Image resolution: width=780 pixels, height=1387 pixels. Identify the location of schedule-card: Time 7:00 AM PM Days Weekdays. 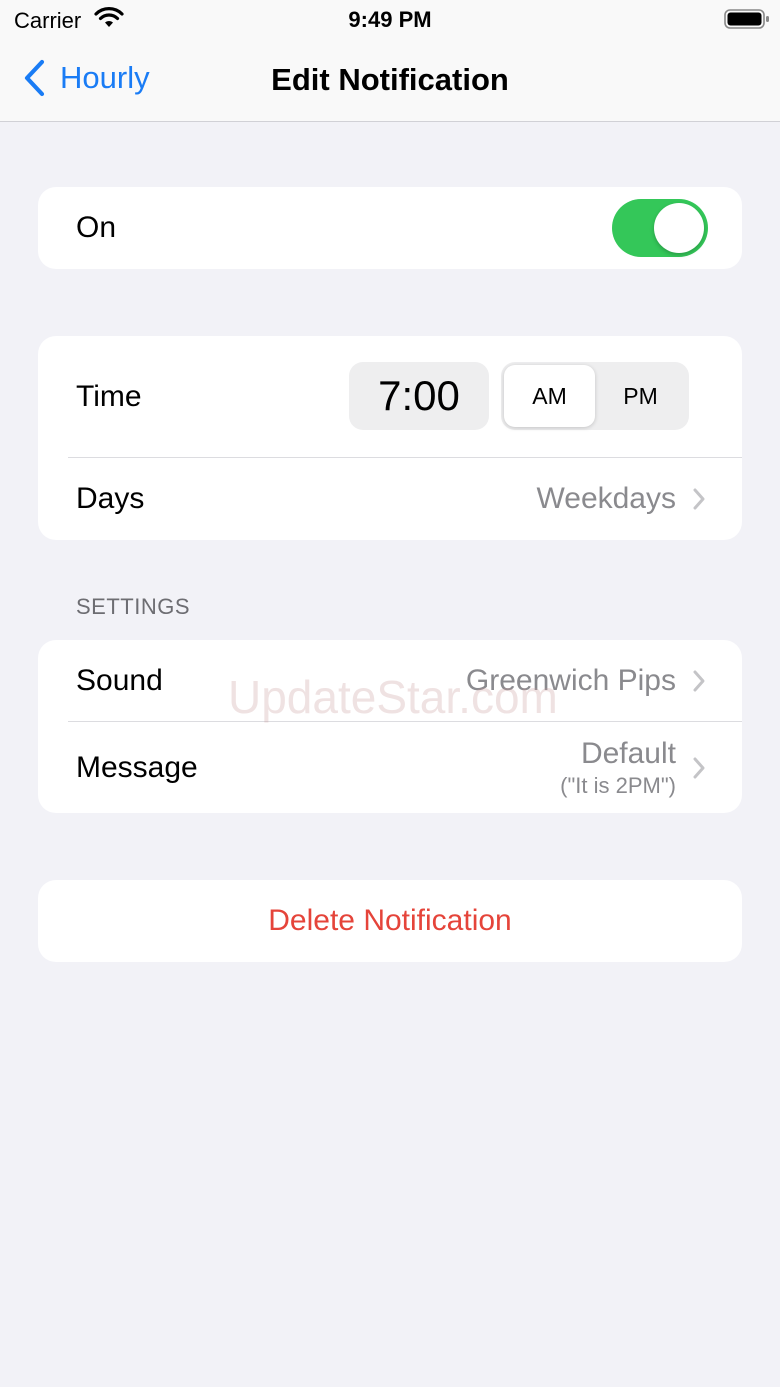
(390, 438).